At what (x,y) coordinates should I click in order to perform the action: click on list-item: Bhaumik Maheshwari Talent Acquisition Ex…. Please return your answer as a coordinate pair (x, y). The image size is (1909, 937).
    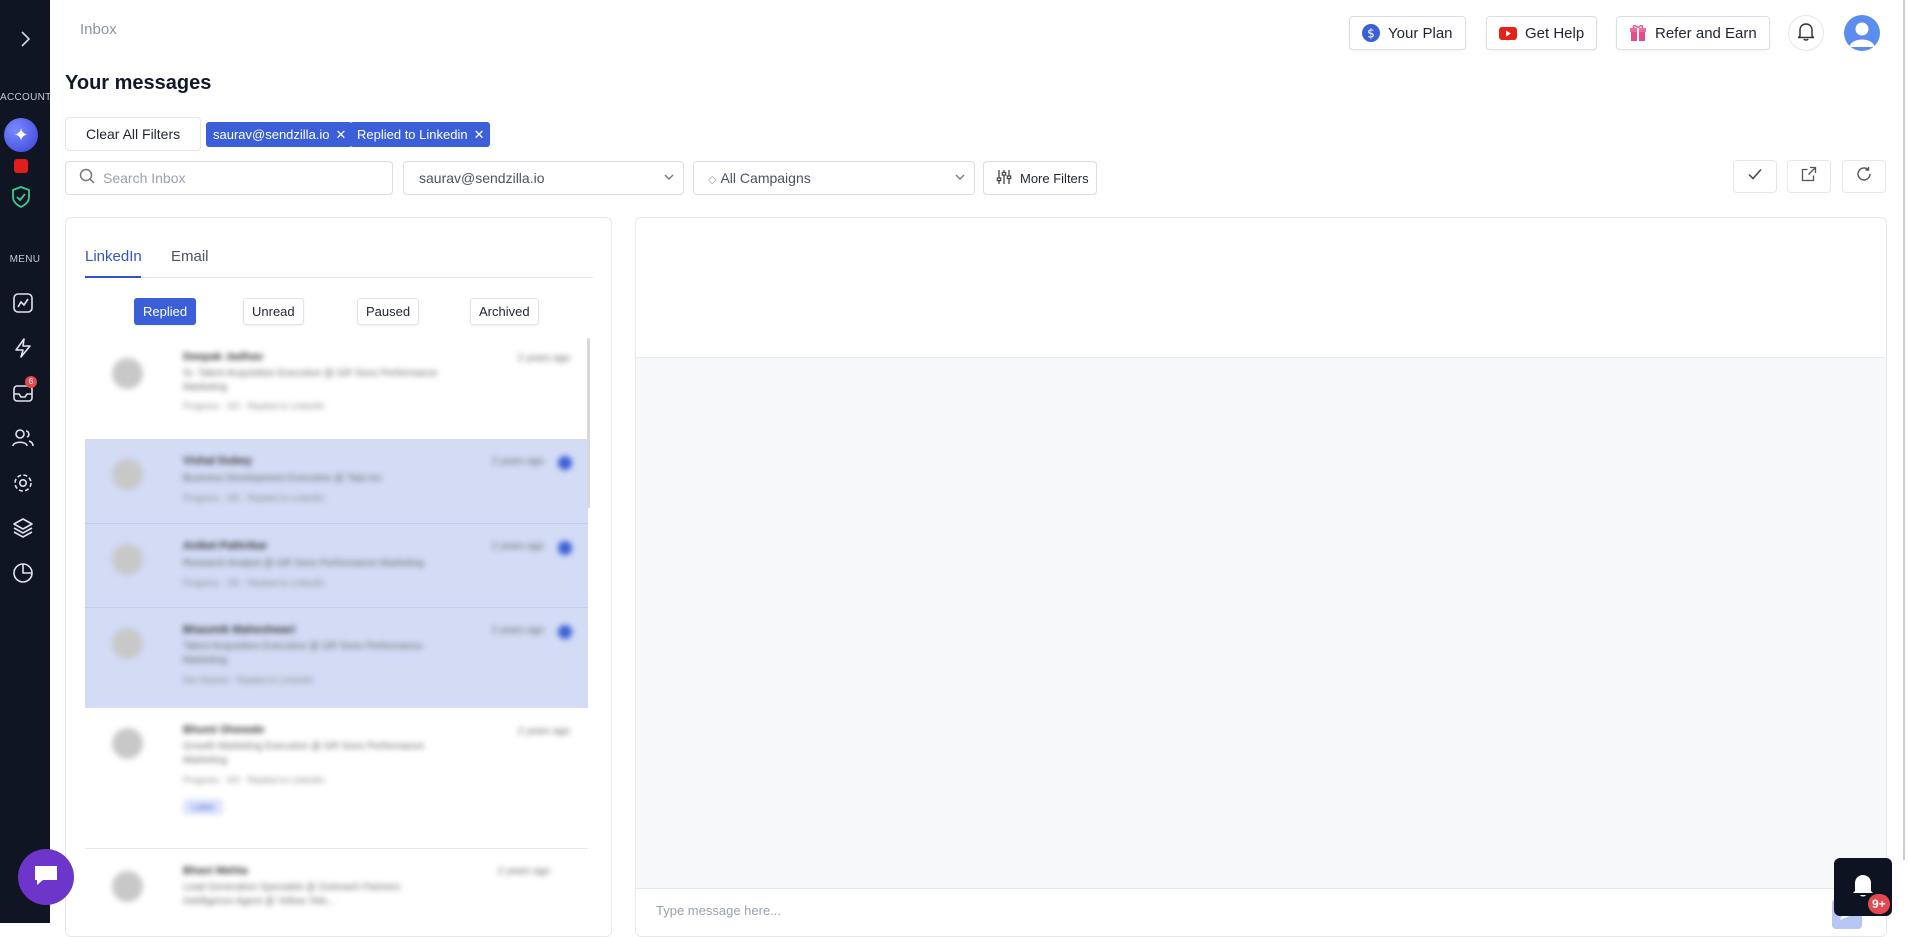
    Looking at the image, I should click on (336, 657).